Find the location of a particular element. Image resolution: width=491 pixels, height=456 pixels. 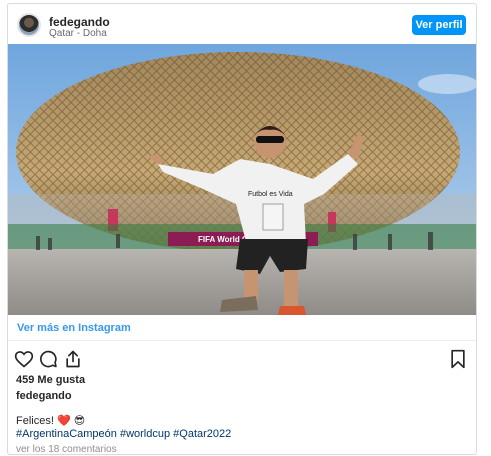

hashtag-link: #worldcup is located at coordinates (145, 434).